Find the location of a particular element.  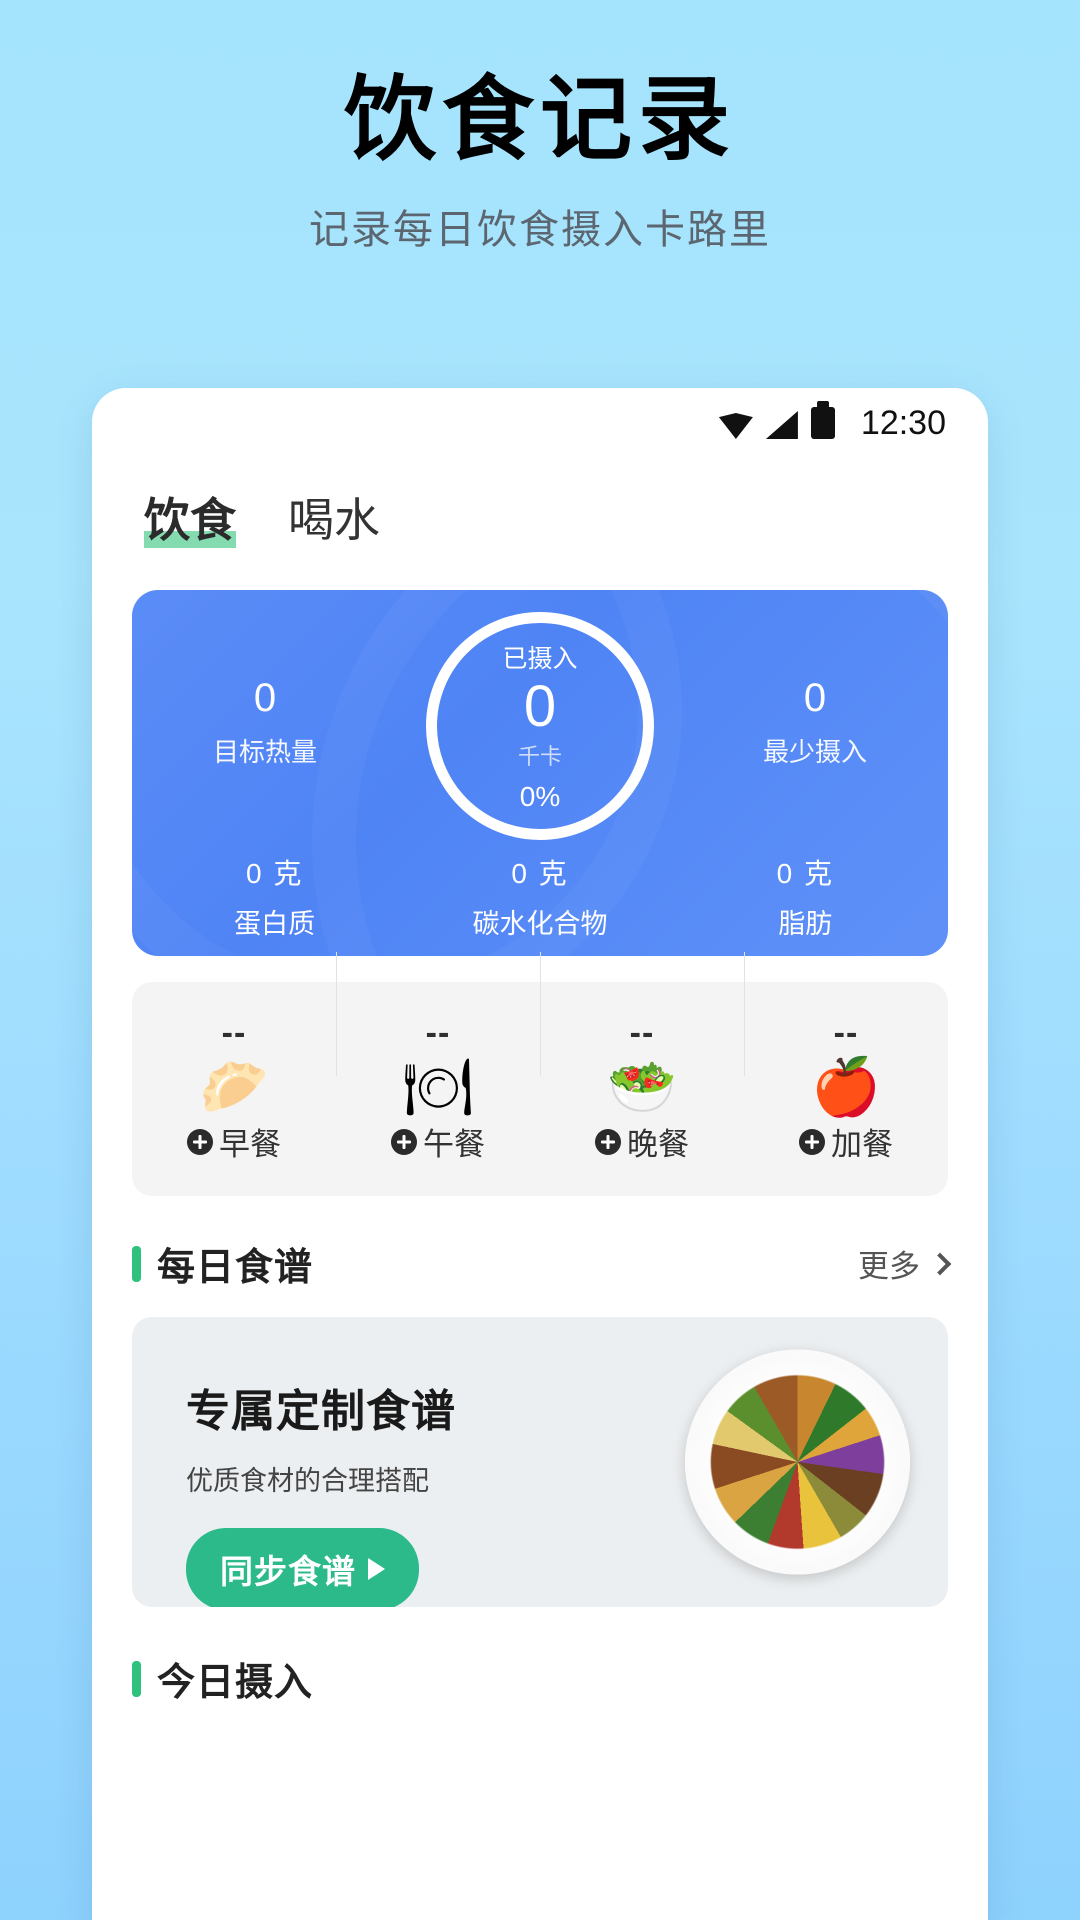

signal-icon is located at coordinates (781, 425).